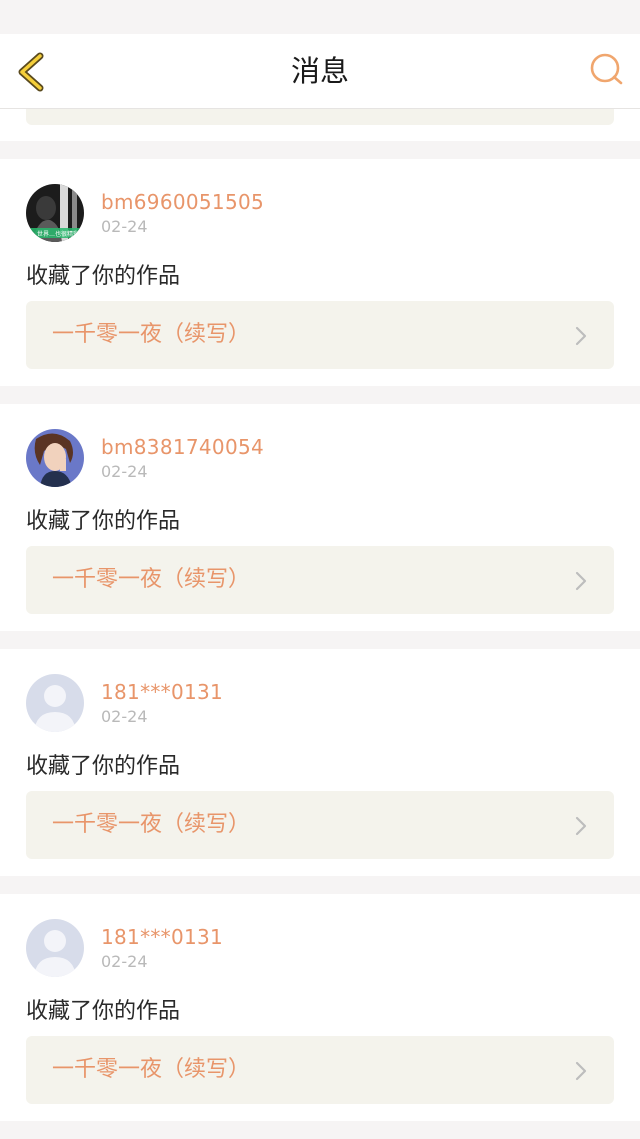 This screenshot has width=640, height=1139. I want to click on nav-bar: 消息, so click(320, 71).